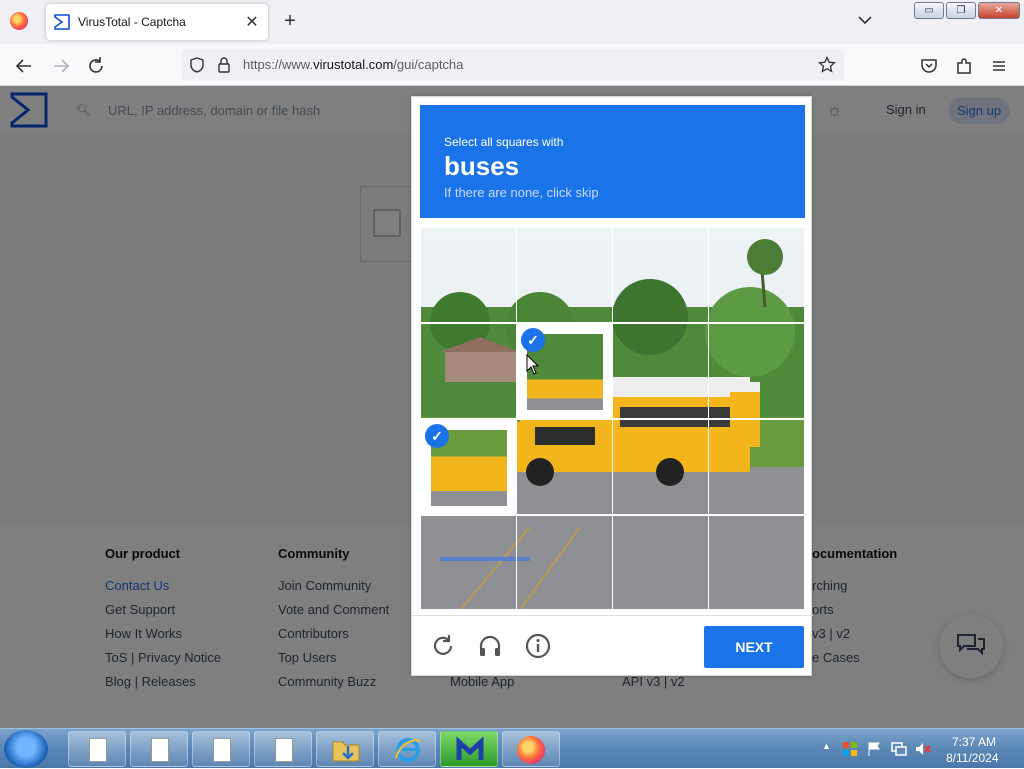 The height and width of the screenshot is (769, 1024). I want to click on audio-challenge-headphones-icon, so click(490, 646).